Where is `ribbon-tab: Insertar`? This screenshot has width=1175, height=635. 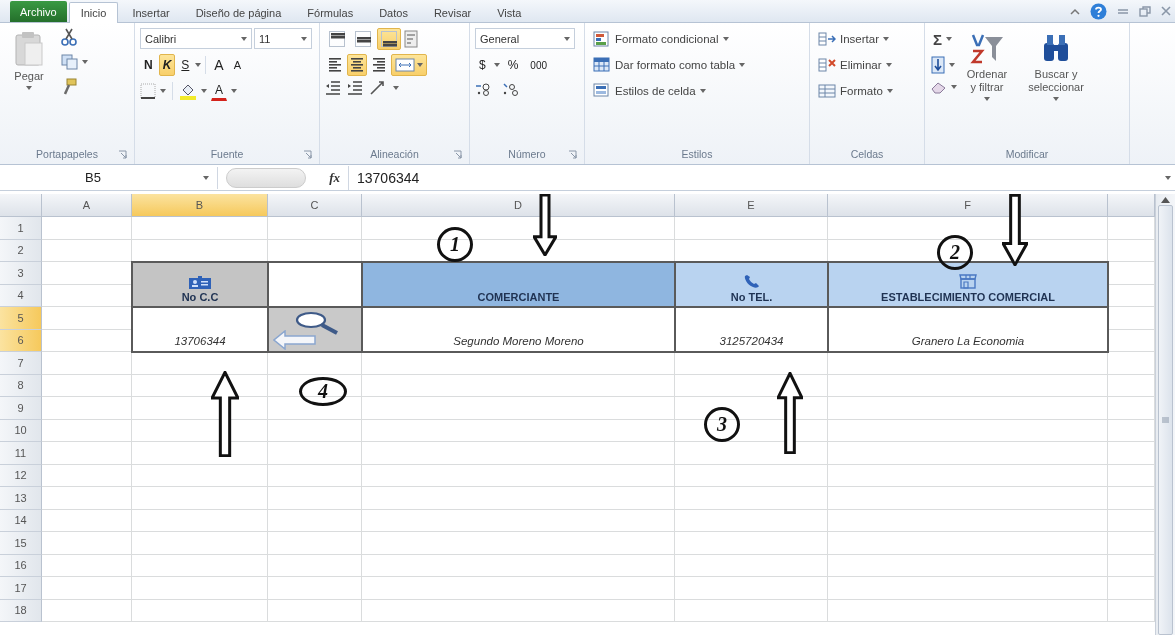
ribbon-tab: Insertar is located at coordinates (151, 13).